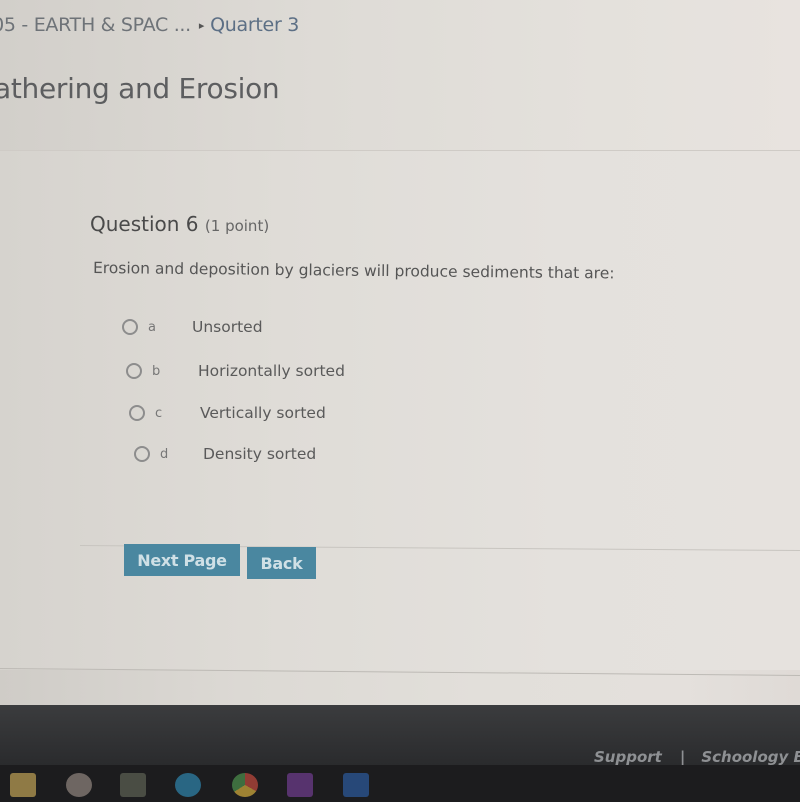 The height and width of the screenshot is (802, 800). Describe the element at coordinates (697, 757) in the screenshot. I see `footer-links: Support | Schoology B` at that location.